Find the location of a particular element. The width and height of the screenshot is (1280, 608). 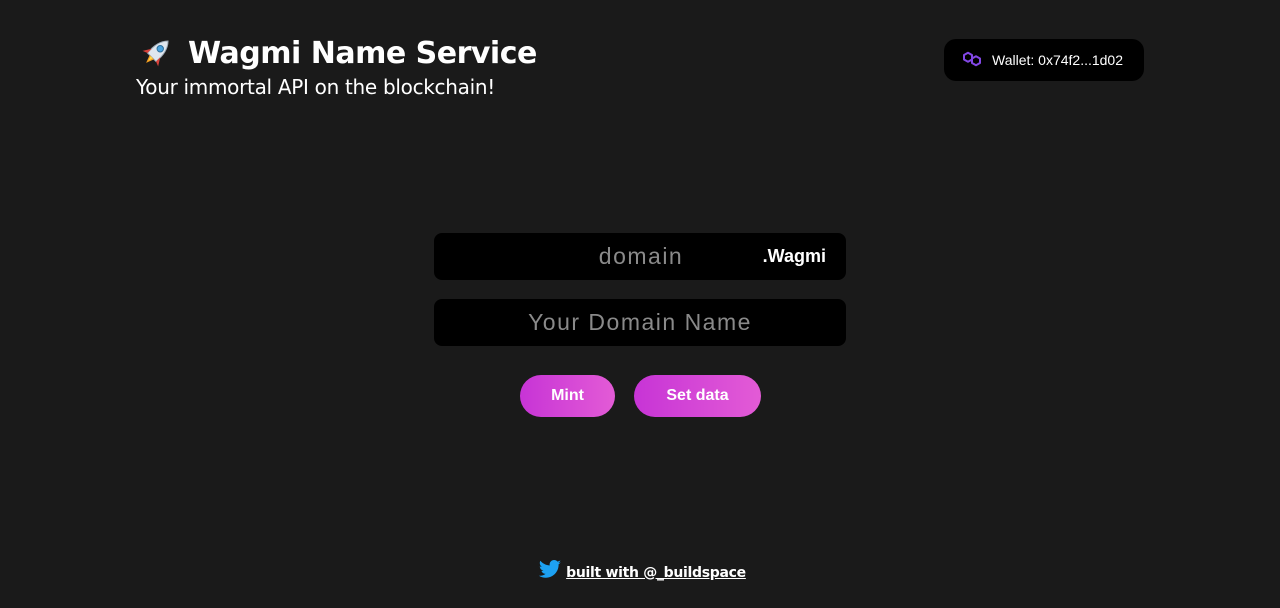

wallet-badge: Wallet: 0x74f2...1d02 is located at coordinates (1044, 60).